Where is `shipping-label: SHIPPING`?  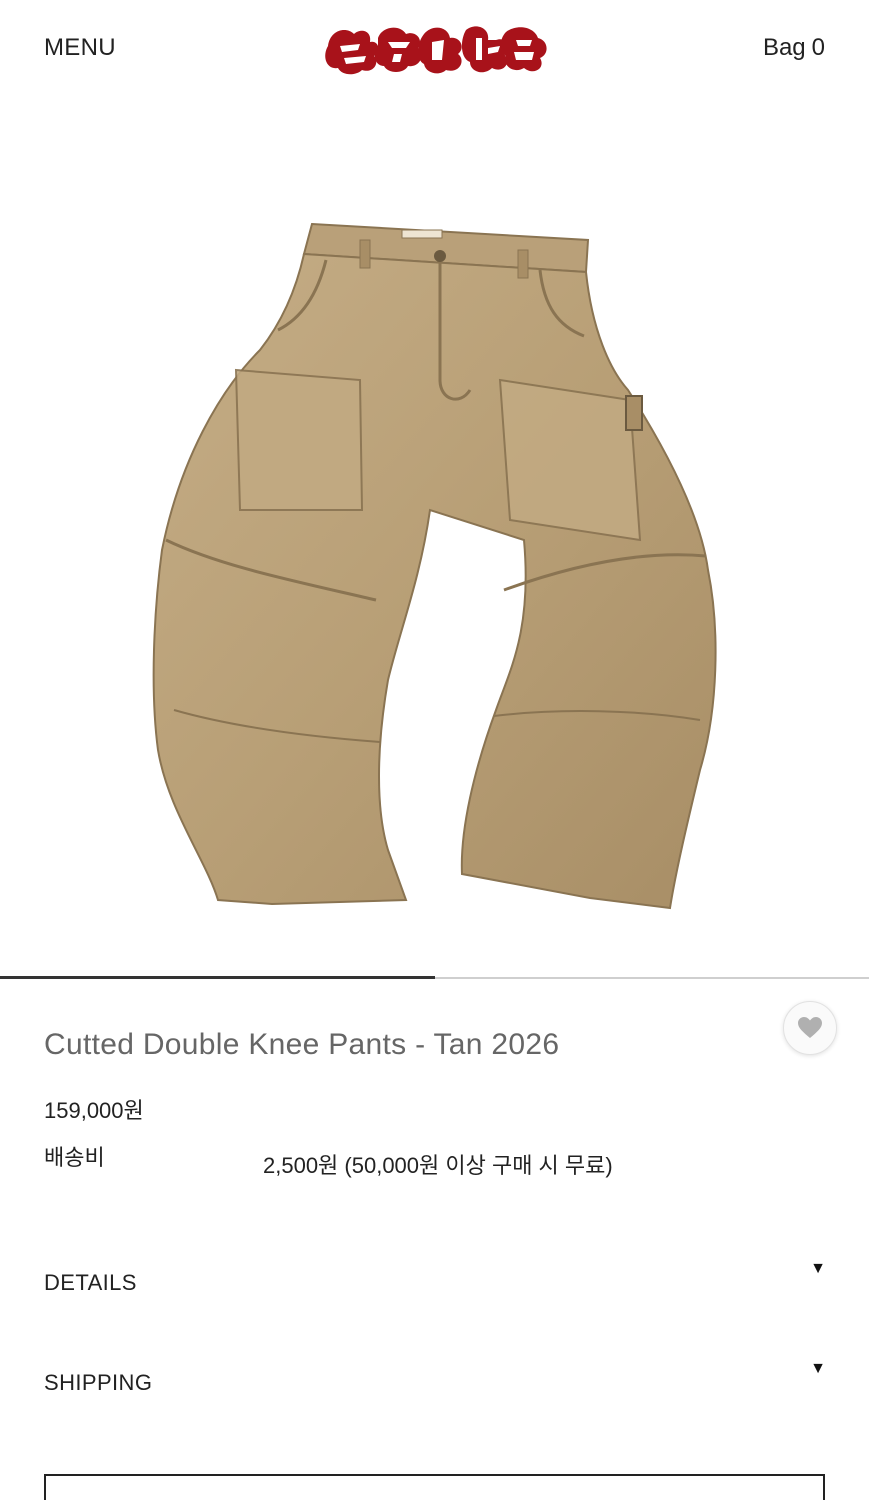
shipping-label: SHIPPING is located at coordinates (98, 1382).